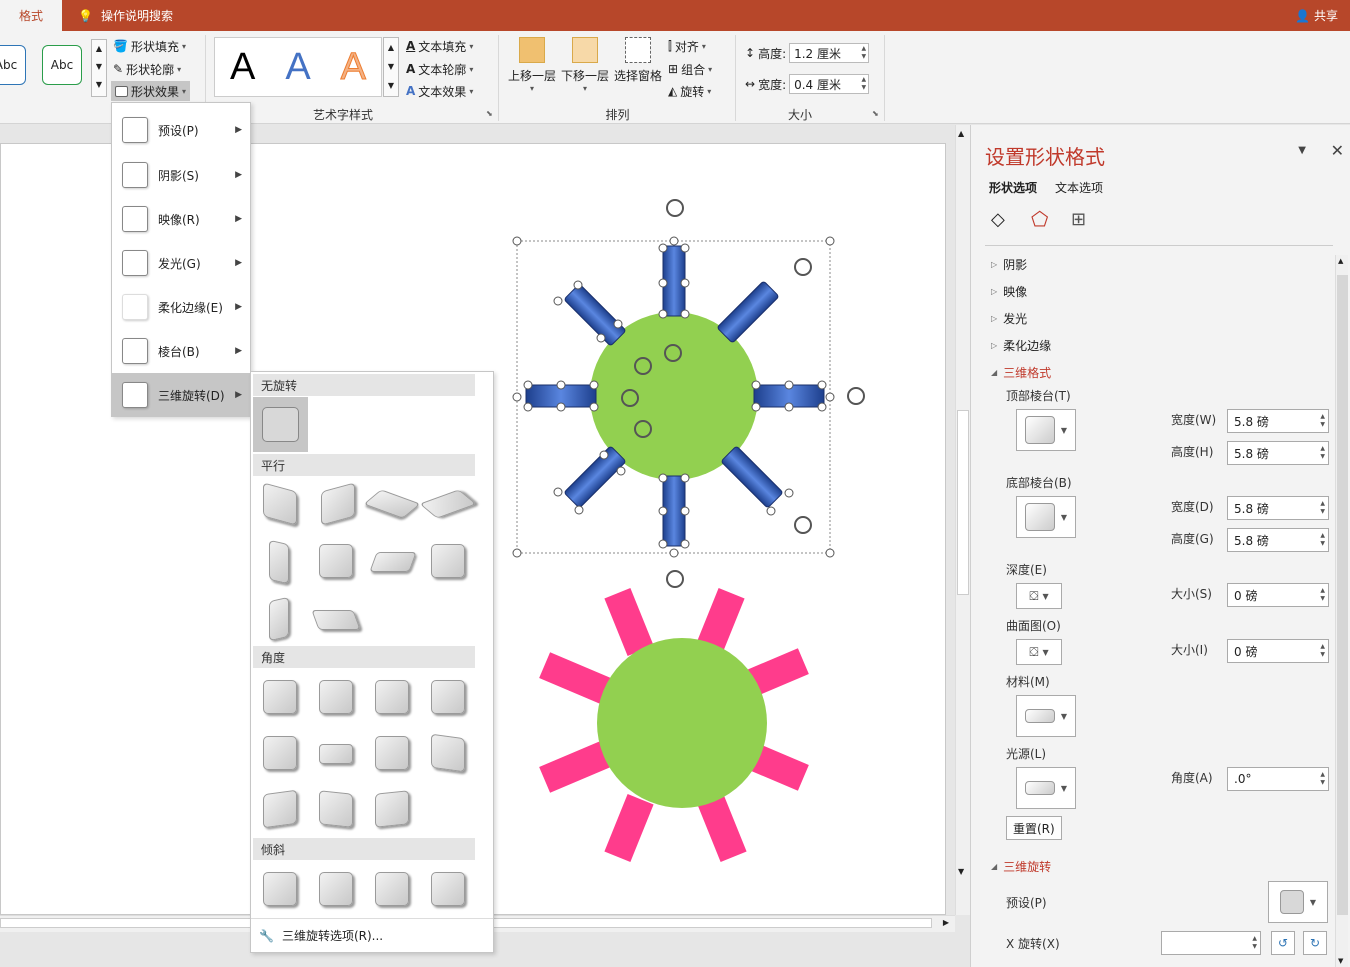  Describe the element at coordinates (682, 723) in the screenshot. I see `green-circle-bottom` at that location.